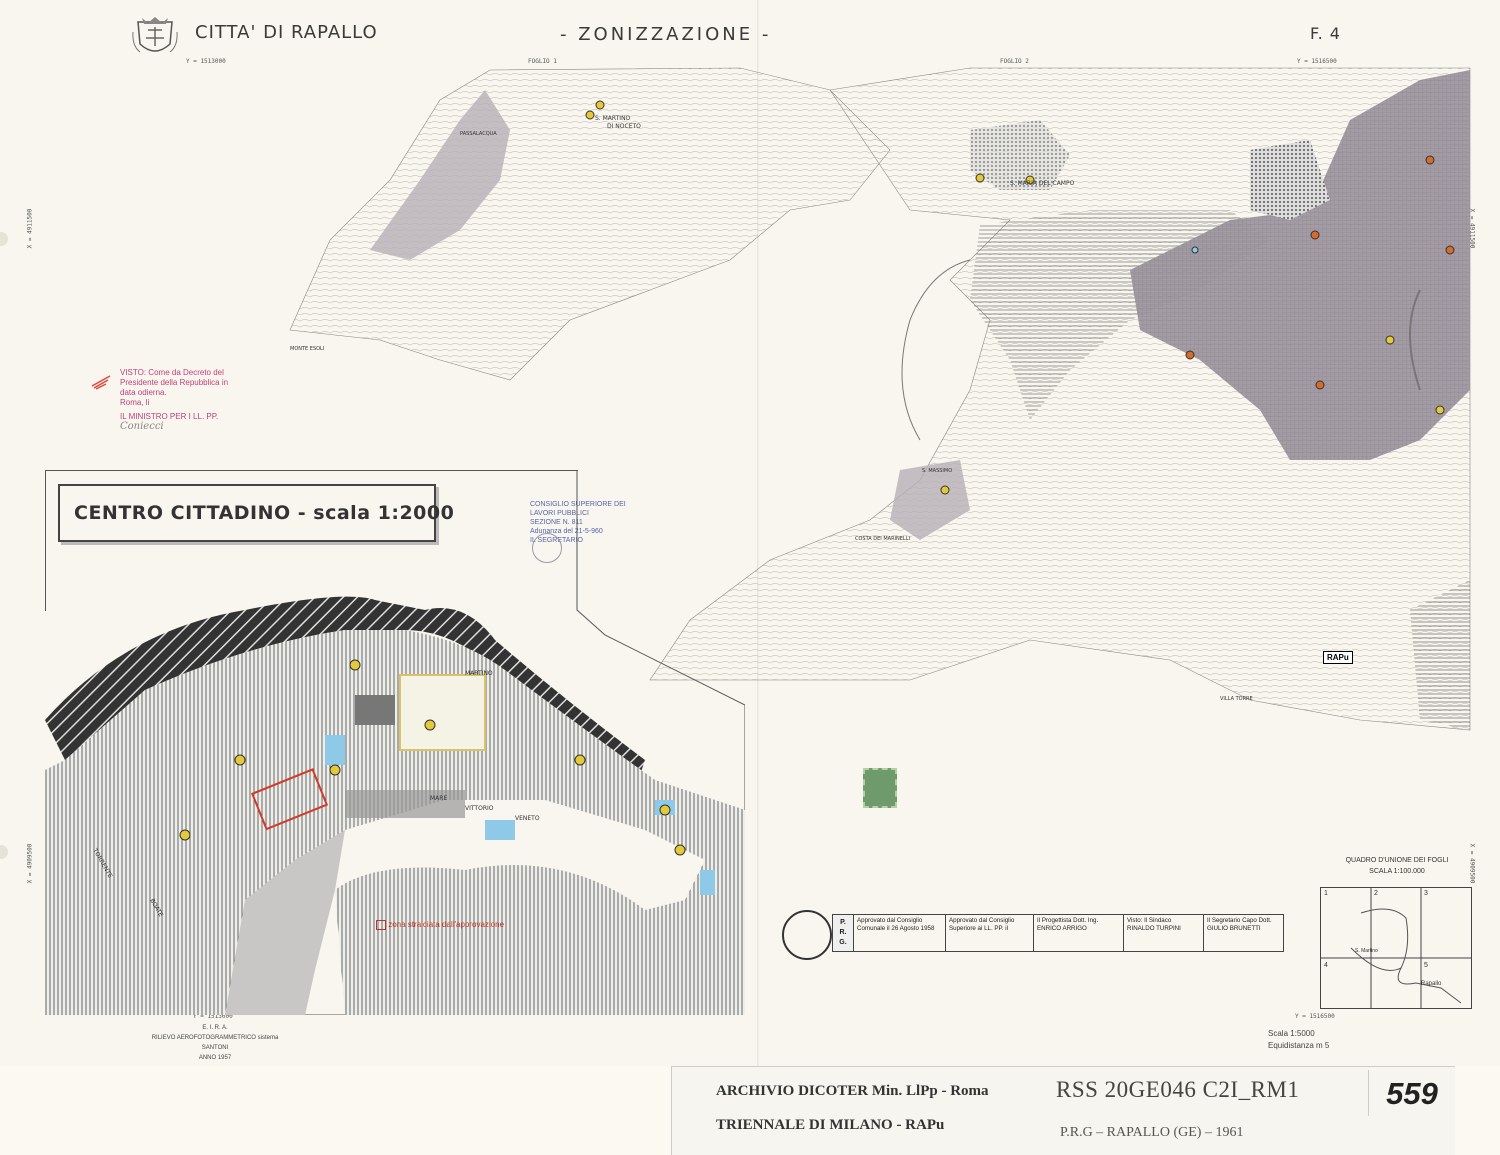  Describe the element at coordinates (527, 818) in the screenshot. I see `place-label: VENETO` at that location.